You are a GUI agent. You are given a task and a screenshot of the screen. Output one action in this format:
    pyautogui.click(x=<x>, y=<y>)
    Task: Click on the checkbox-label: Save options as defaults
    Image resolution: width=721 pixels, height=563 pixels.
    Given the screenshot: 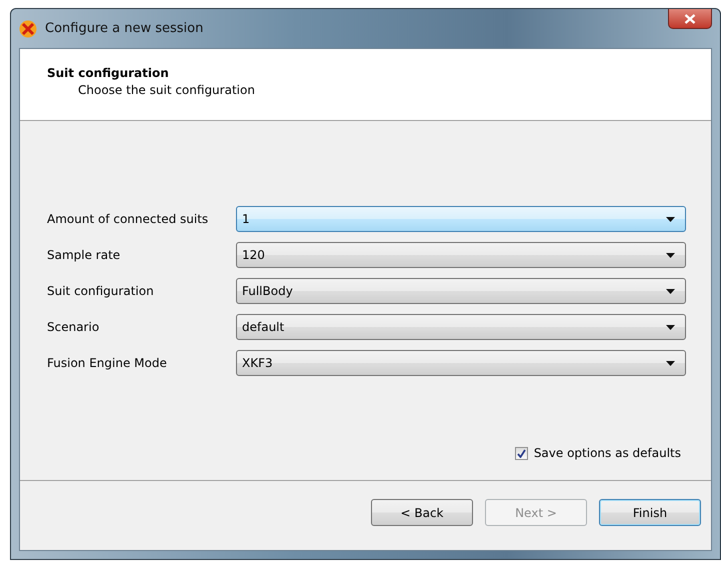 What is the action you would take?
    pyautogui.click(x=607, y=453)
    